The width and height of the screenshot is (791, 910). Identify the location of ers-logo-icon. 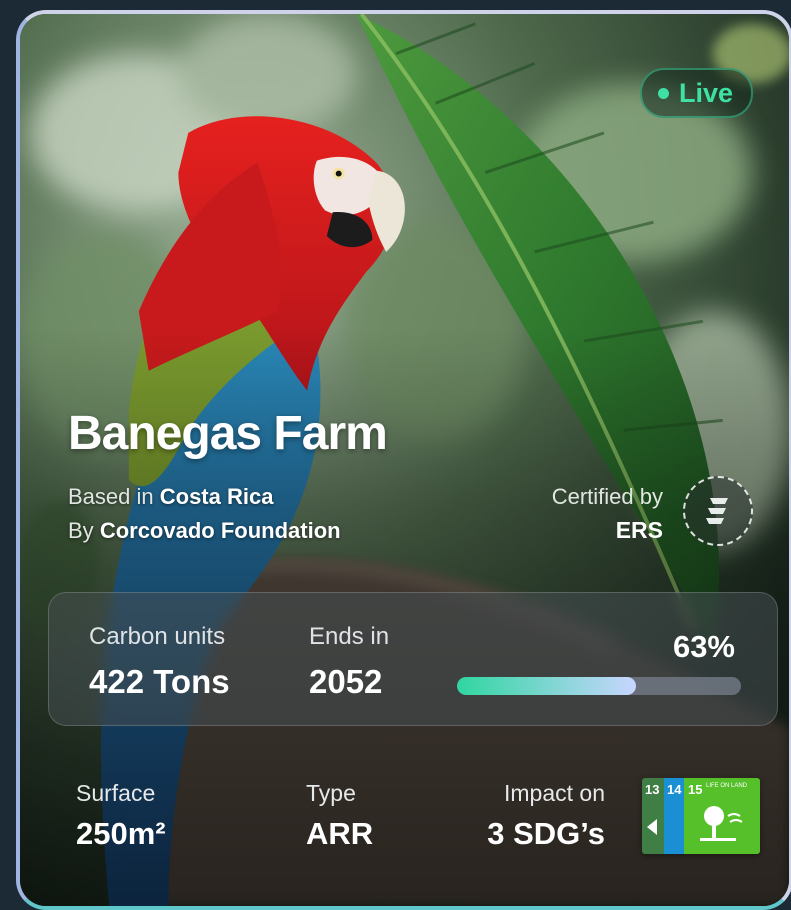
(718, 511).